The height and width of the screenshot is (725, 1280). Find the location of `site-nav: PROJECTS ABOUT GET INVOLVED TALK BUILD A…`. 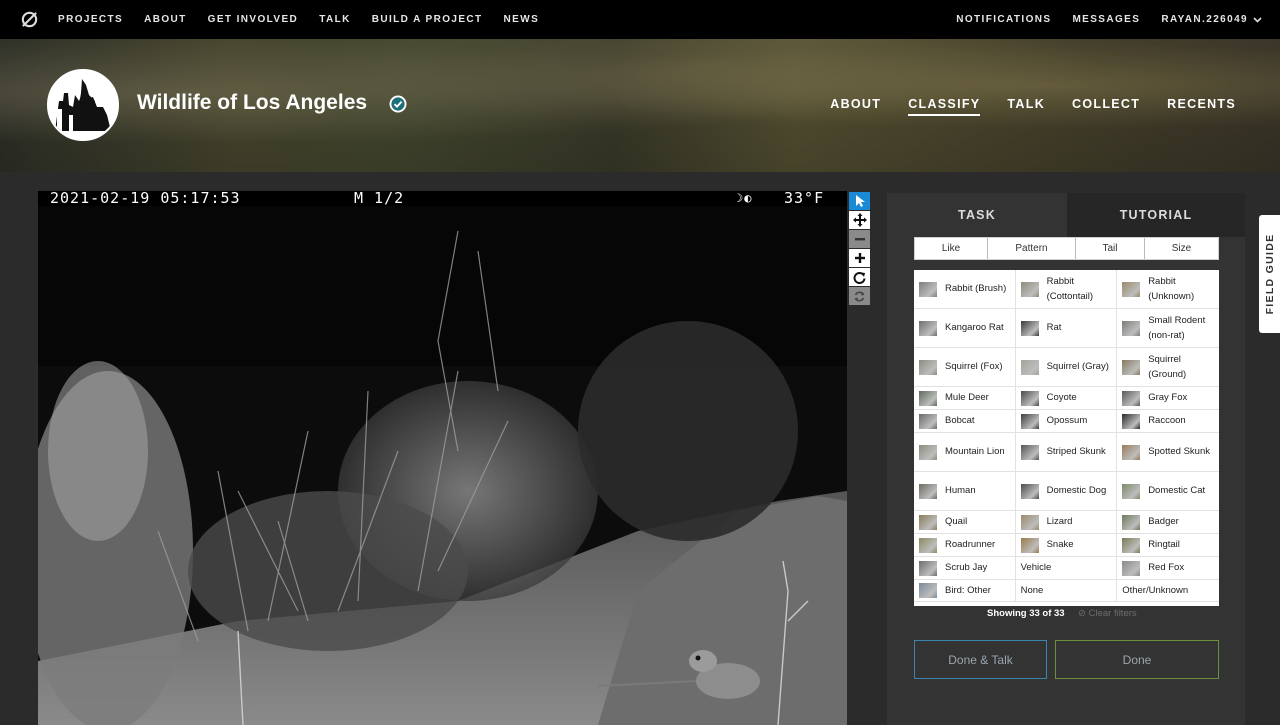

site-nav: PROJECTS ABOUT GET INVOLVED TALK BUILD A… is located at coordinates (309, 19).